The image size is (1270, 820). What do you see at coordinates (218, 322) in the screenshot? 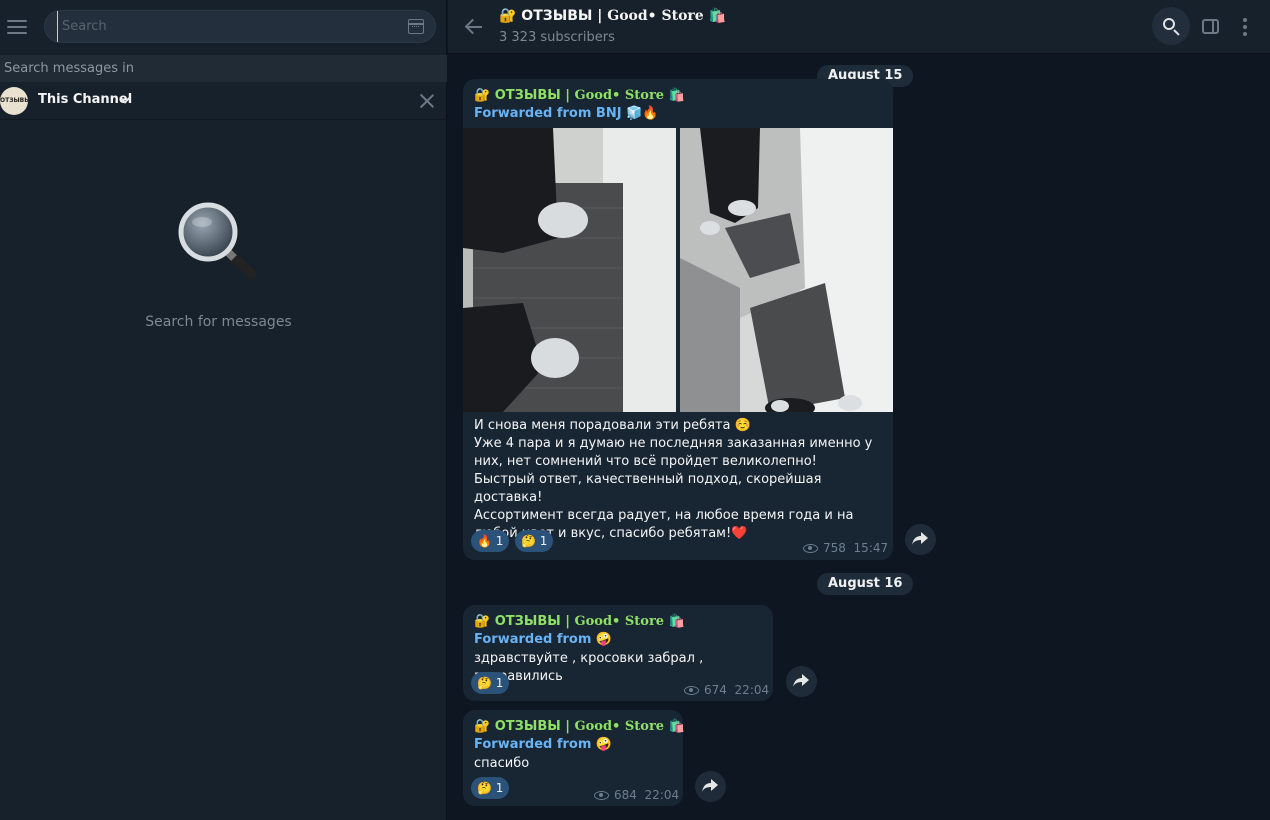
I see `empty-state-text: Search for messages` at bounding box center [218, 322].